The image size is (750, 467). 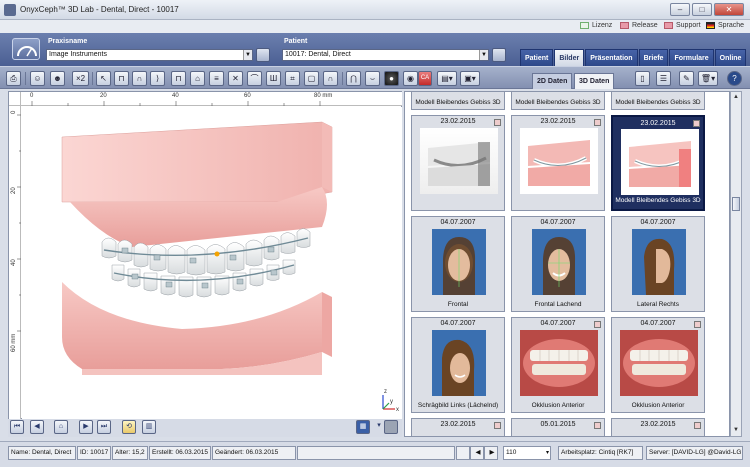 I want to click on model-thumbnail, so click(x=459, y=161).